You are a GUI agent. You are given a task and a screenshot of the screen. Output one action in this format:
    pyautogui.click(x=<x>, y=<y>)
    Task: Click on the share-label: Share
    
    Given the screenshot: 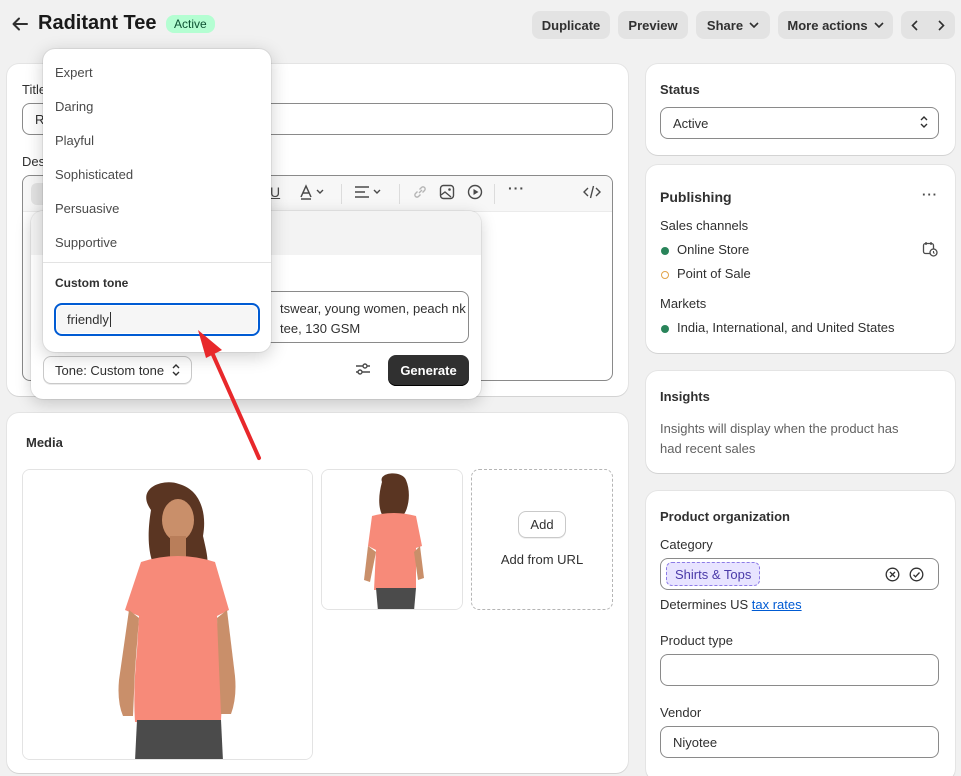 What is the action you would take?
    pyautogui.click(x=725, y=25)
    